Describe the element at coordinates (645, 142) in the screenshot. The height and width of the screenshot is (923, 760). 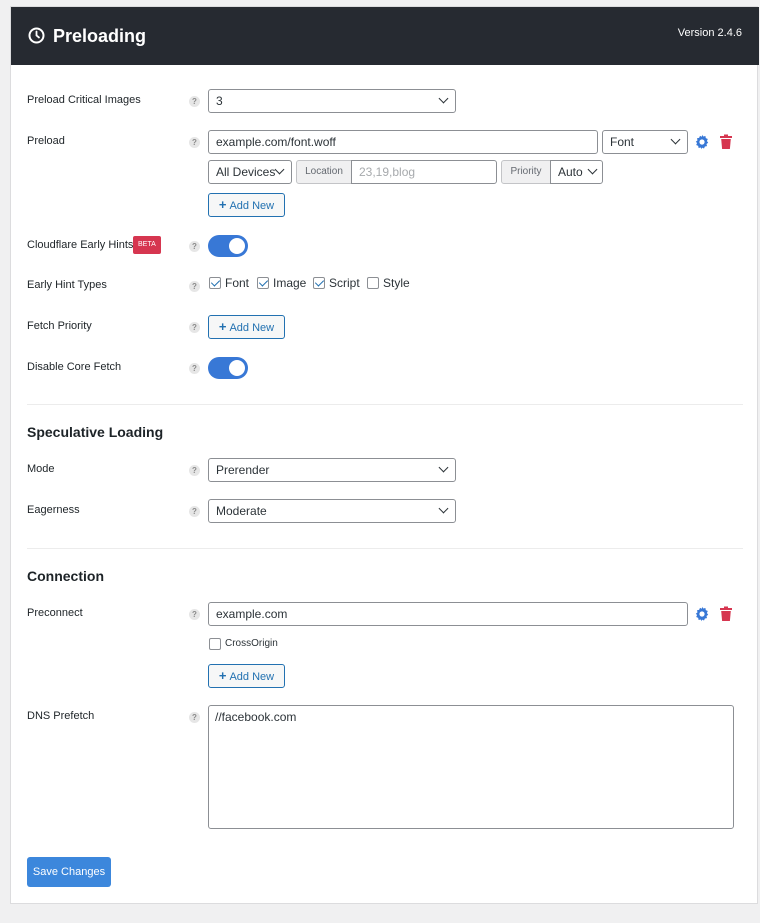
I see `preload-type-select: Font` at that location.